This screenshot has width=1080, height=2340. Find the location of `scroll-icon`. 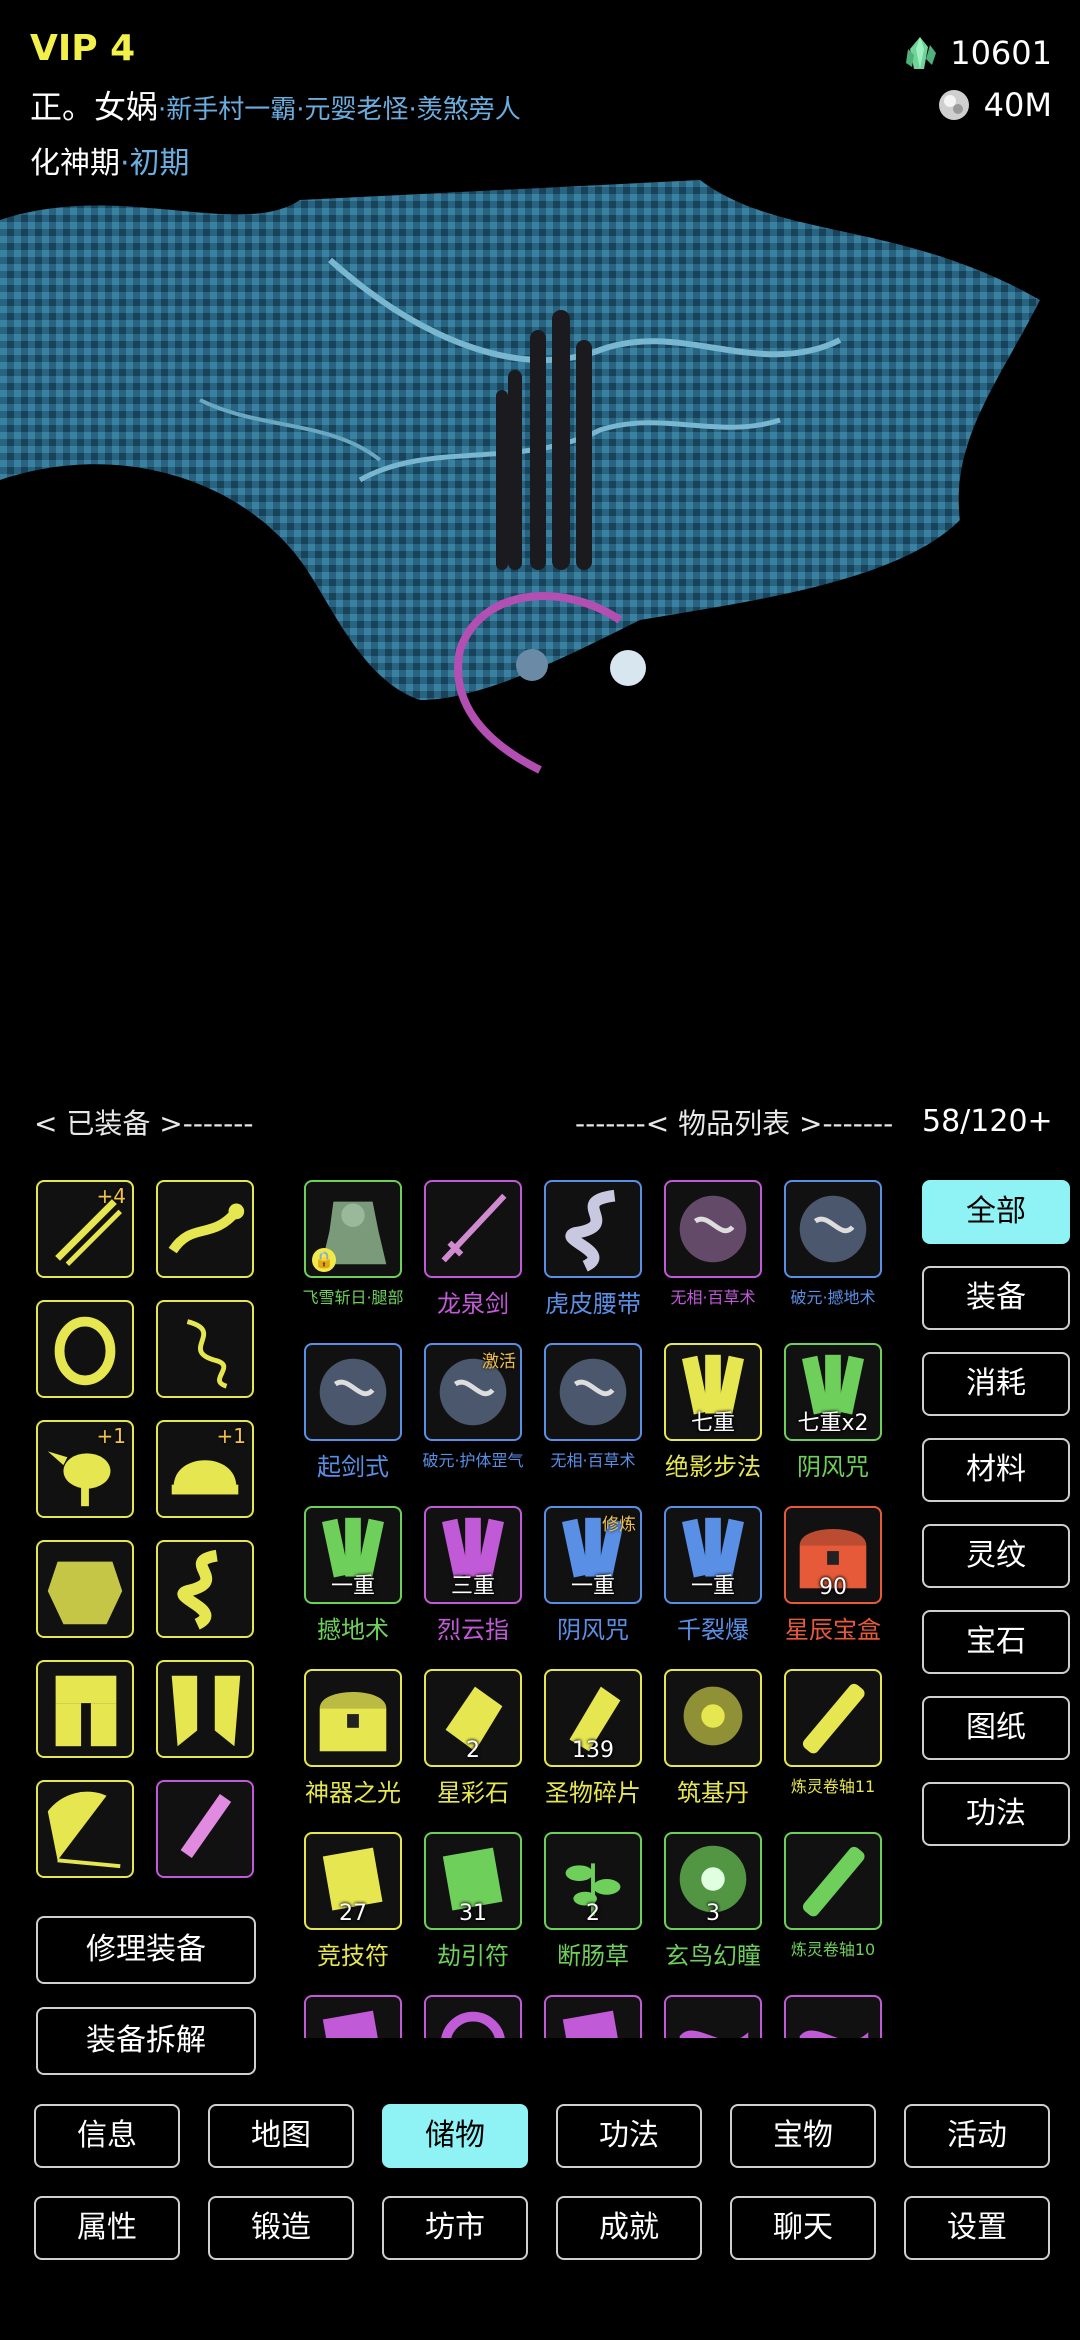

scroll-icon is located at coordinates (833, 1718).